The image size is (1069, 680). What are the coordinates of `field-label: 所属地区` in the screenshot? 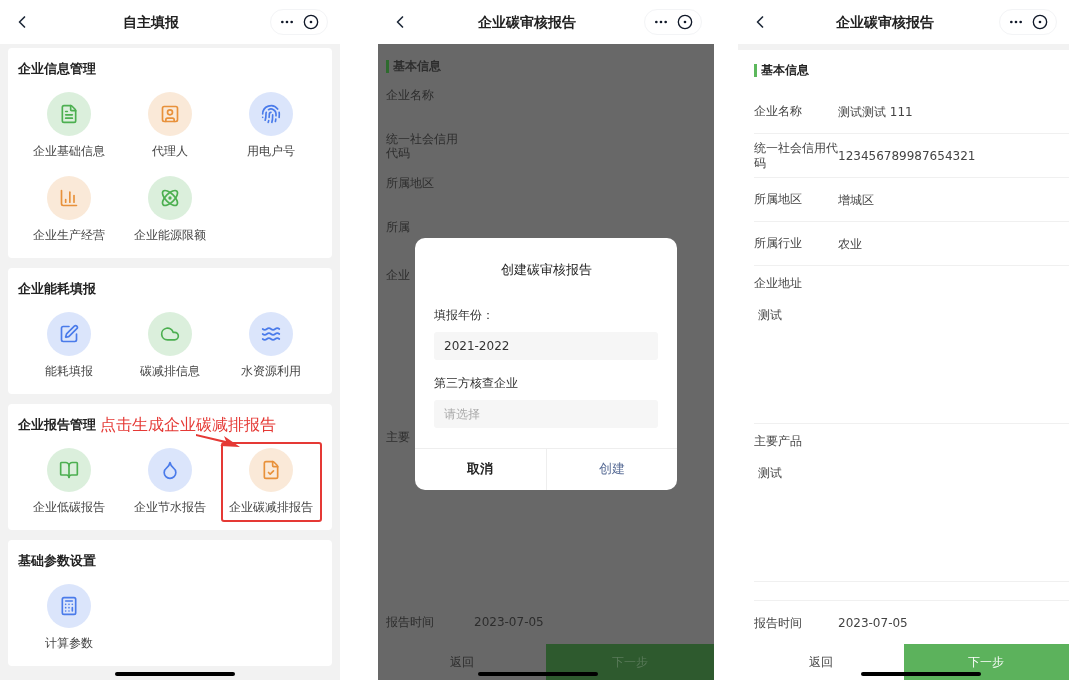 It's located at (778, 199).